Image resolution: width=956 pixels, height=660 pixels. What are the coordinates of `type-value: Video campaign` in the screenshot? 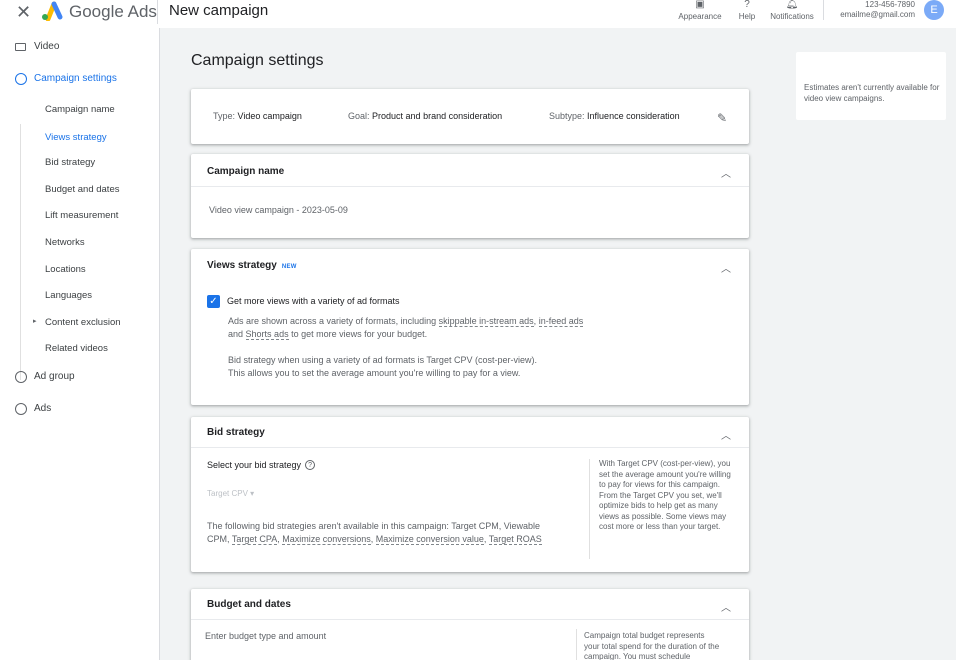 It's located at (269, 116).